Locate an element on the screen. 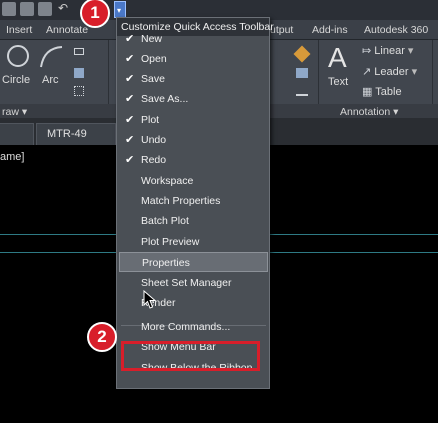  text-label: Text is located at coordinates (338, 82).